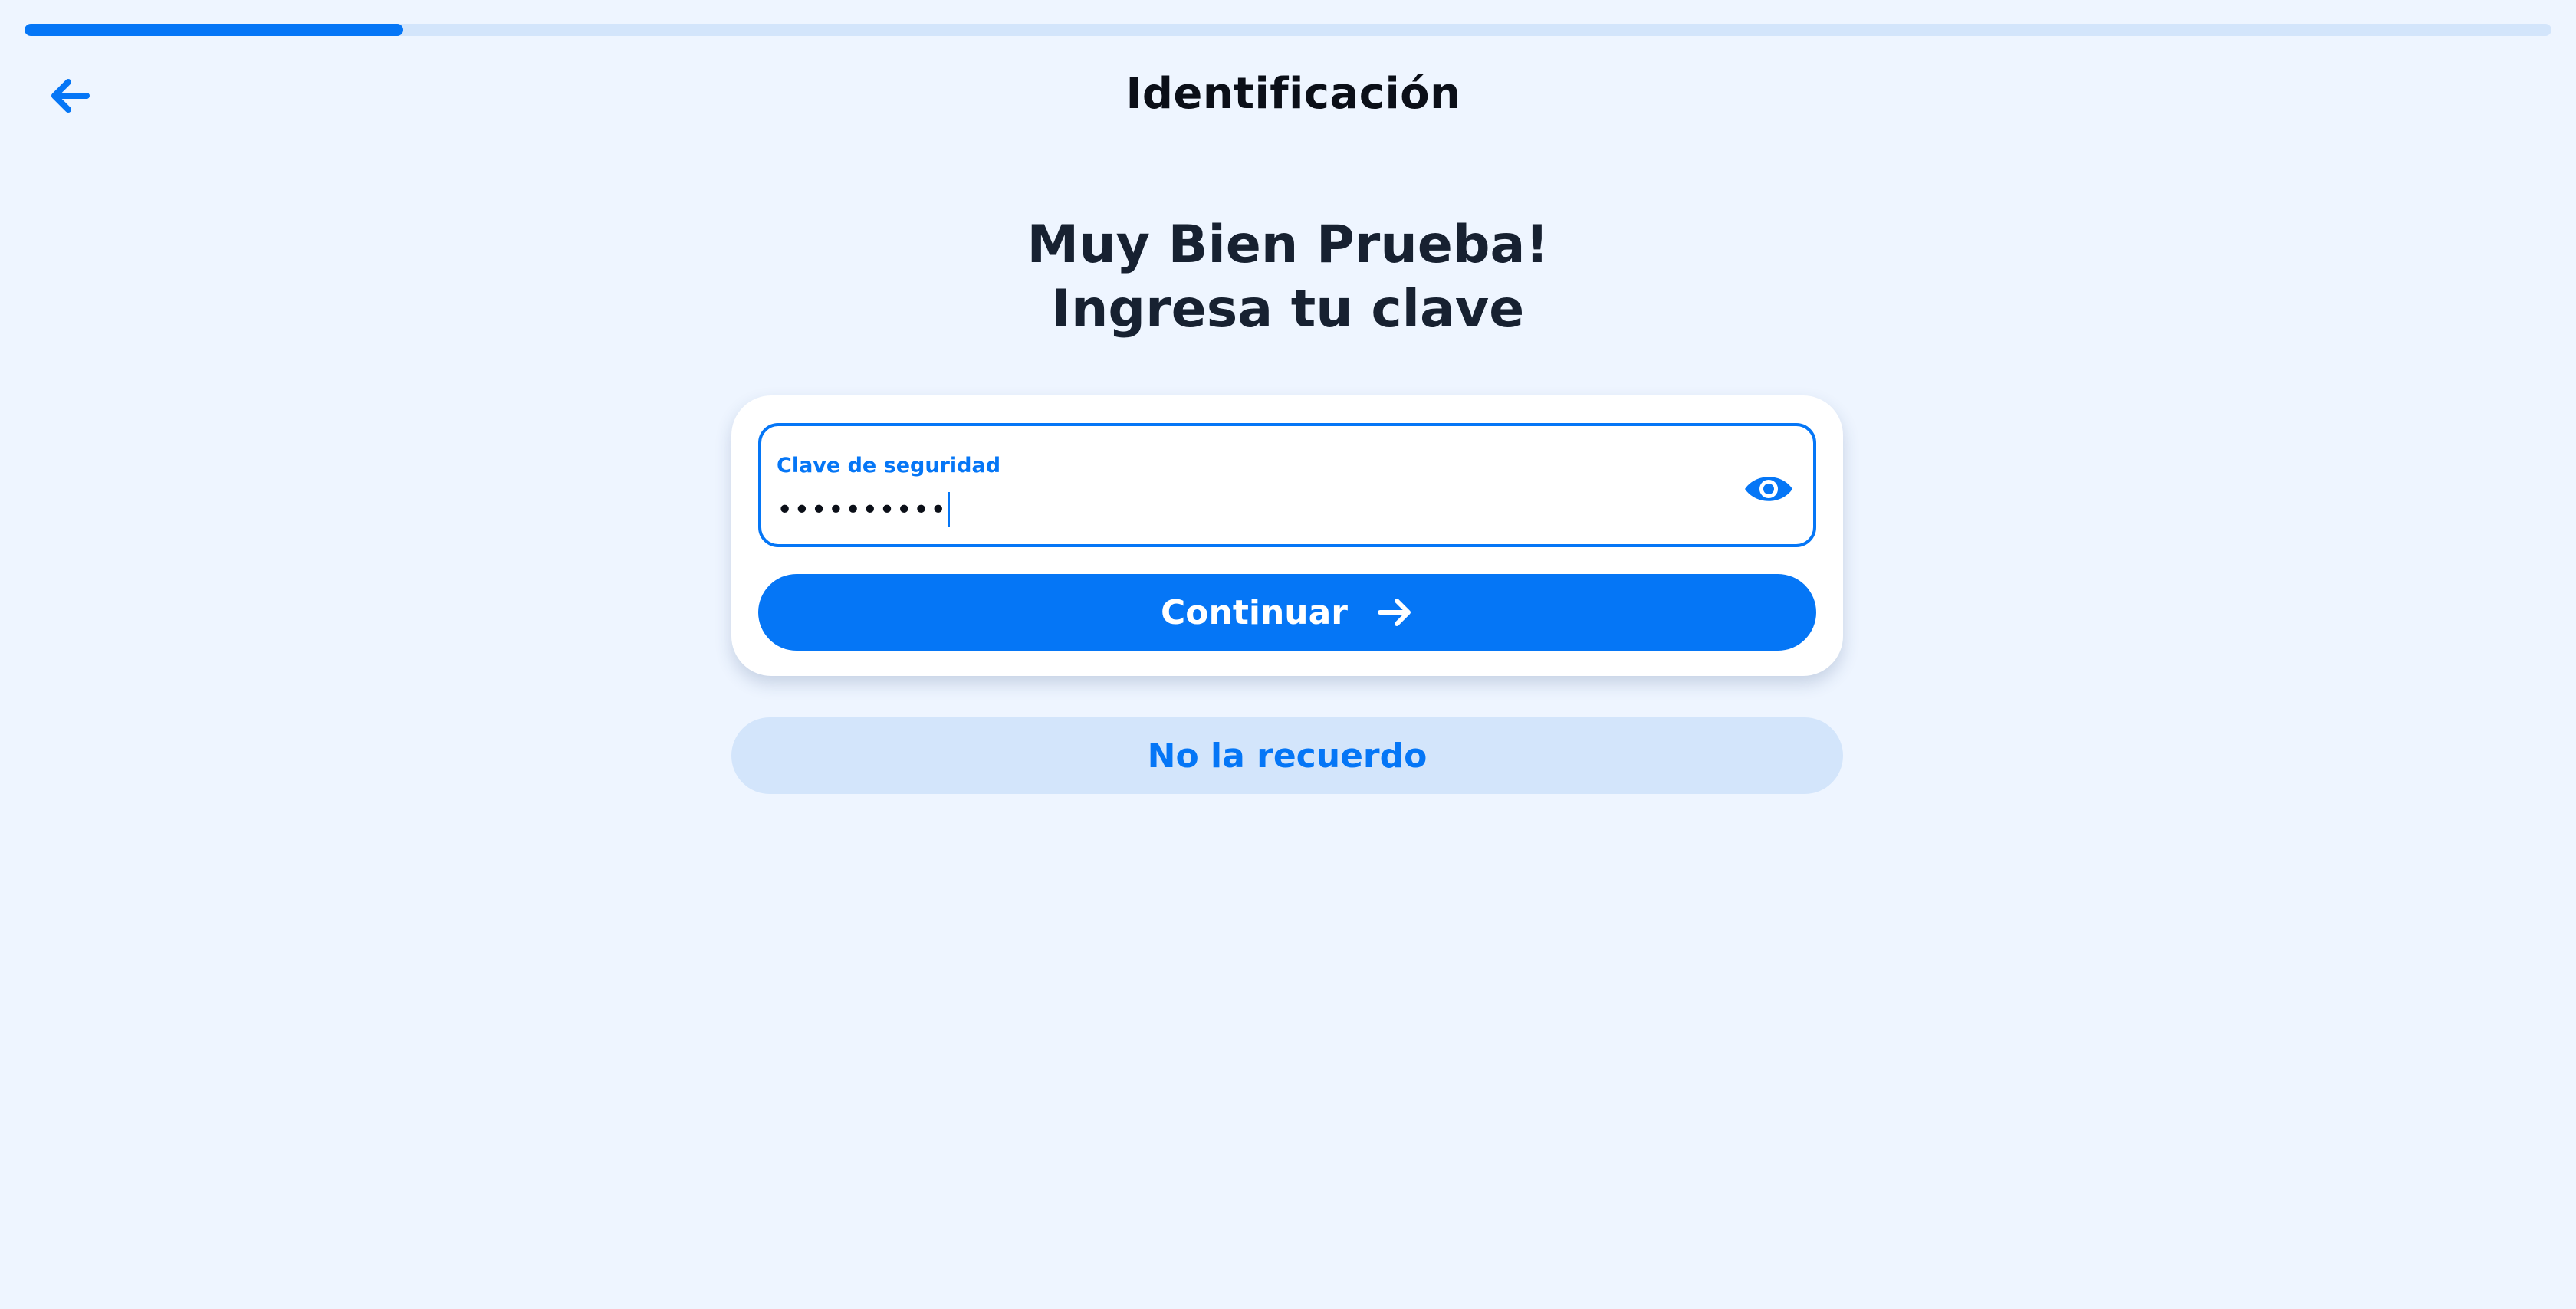 This screenshot has height=1309, width=2576. What do you see at coordinates (889, 466) in the screenshot?
I see `password-field-label: Clave de seguridad` at bounding box center [889, 466].